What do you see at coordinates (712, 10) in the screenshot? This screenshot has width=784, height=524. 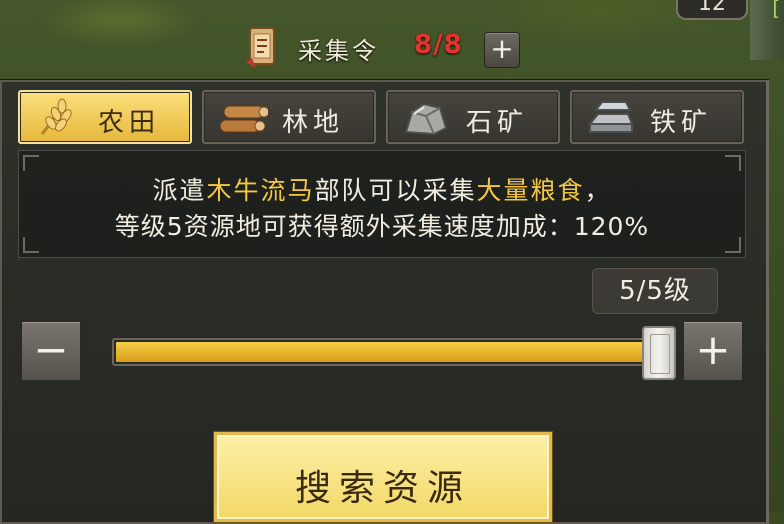 I see `top-right-badge: 12` at bounding box center [712, 10].